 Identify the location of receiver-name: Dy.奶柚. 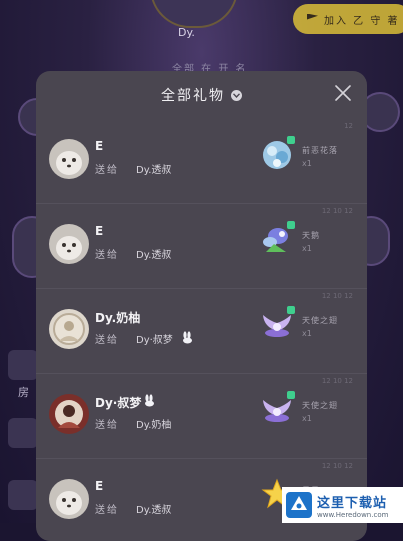
(154, 425).